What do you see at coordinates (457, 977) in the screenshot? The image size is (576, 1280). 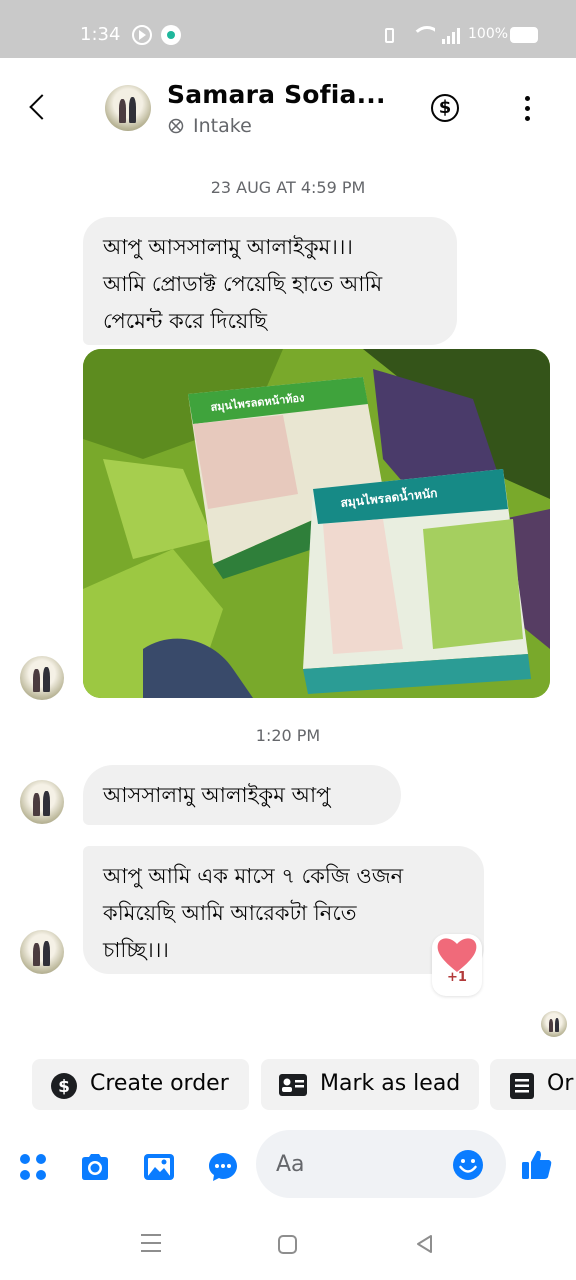 I see `reaction-count: +1` at bounding box center [457, 977].